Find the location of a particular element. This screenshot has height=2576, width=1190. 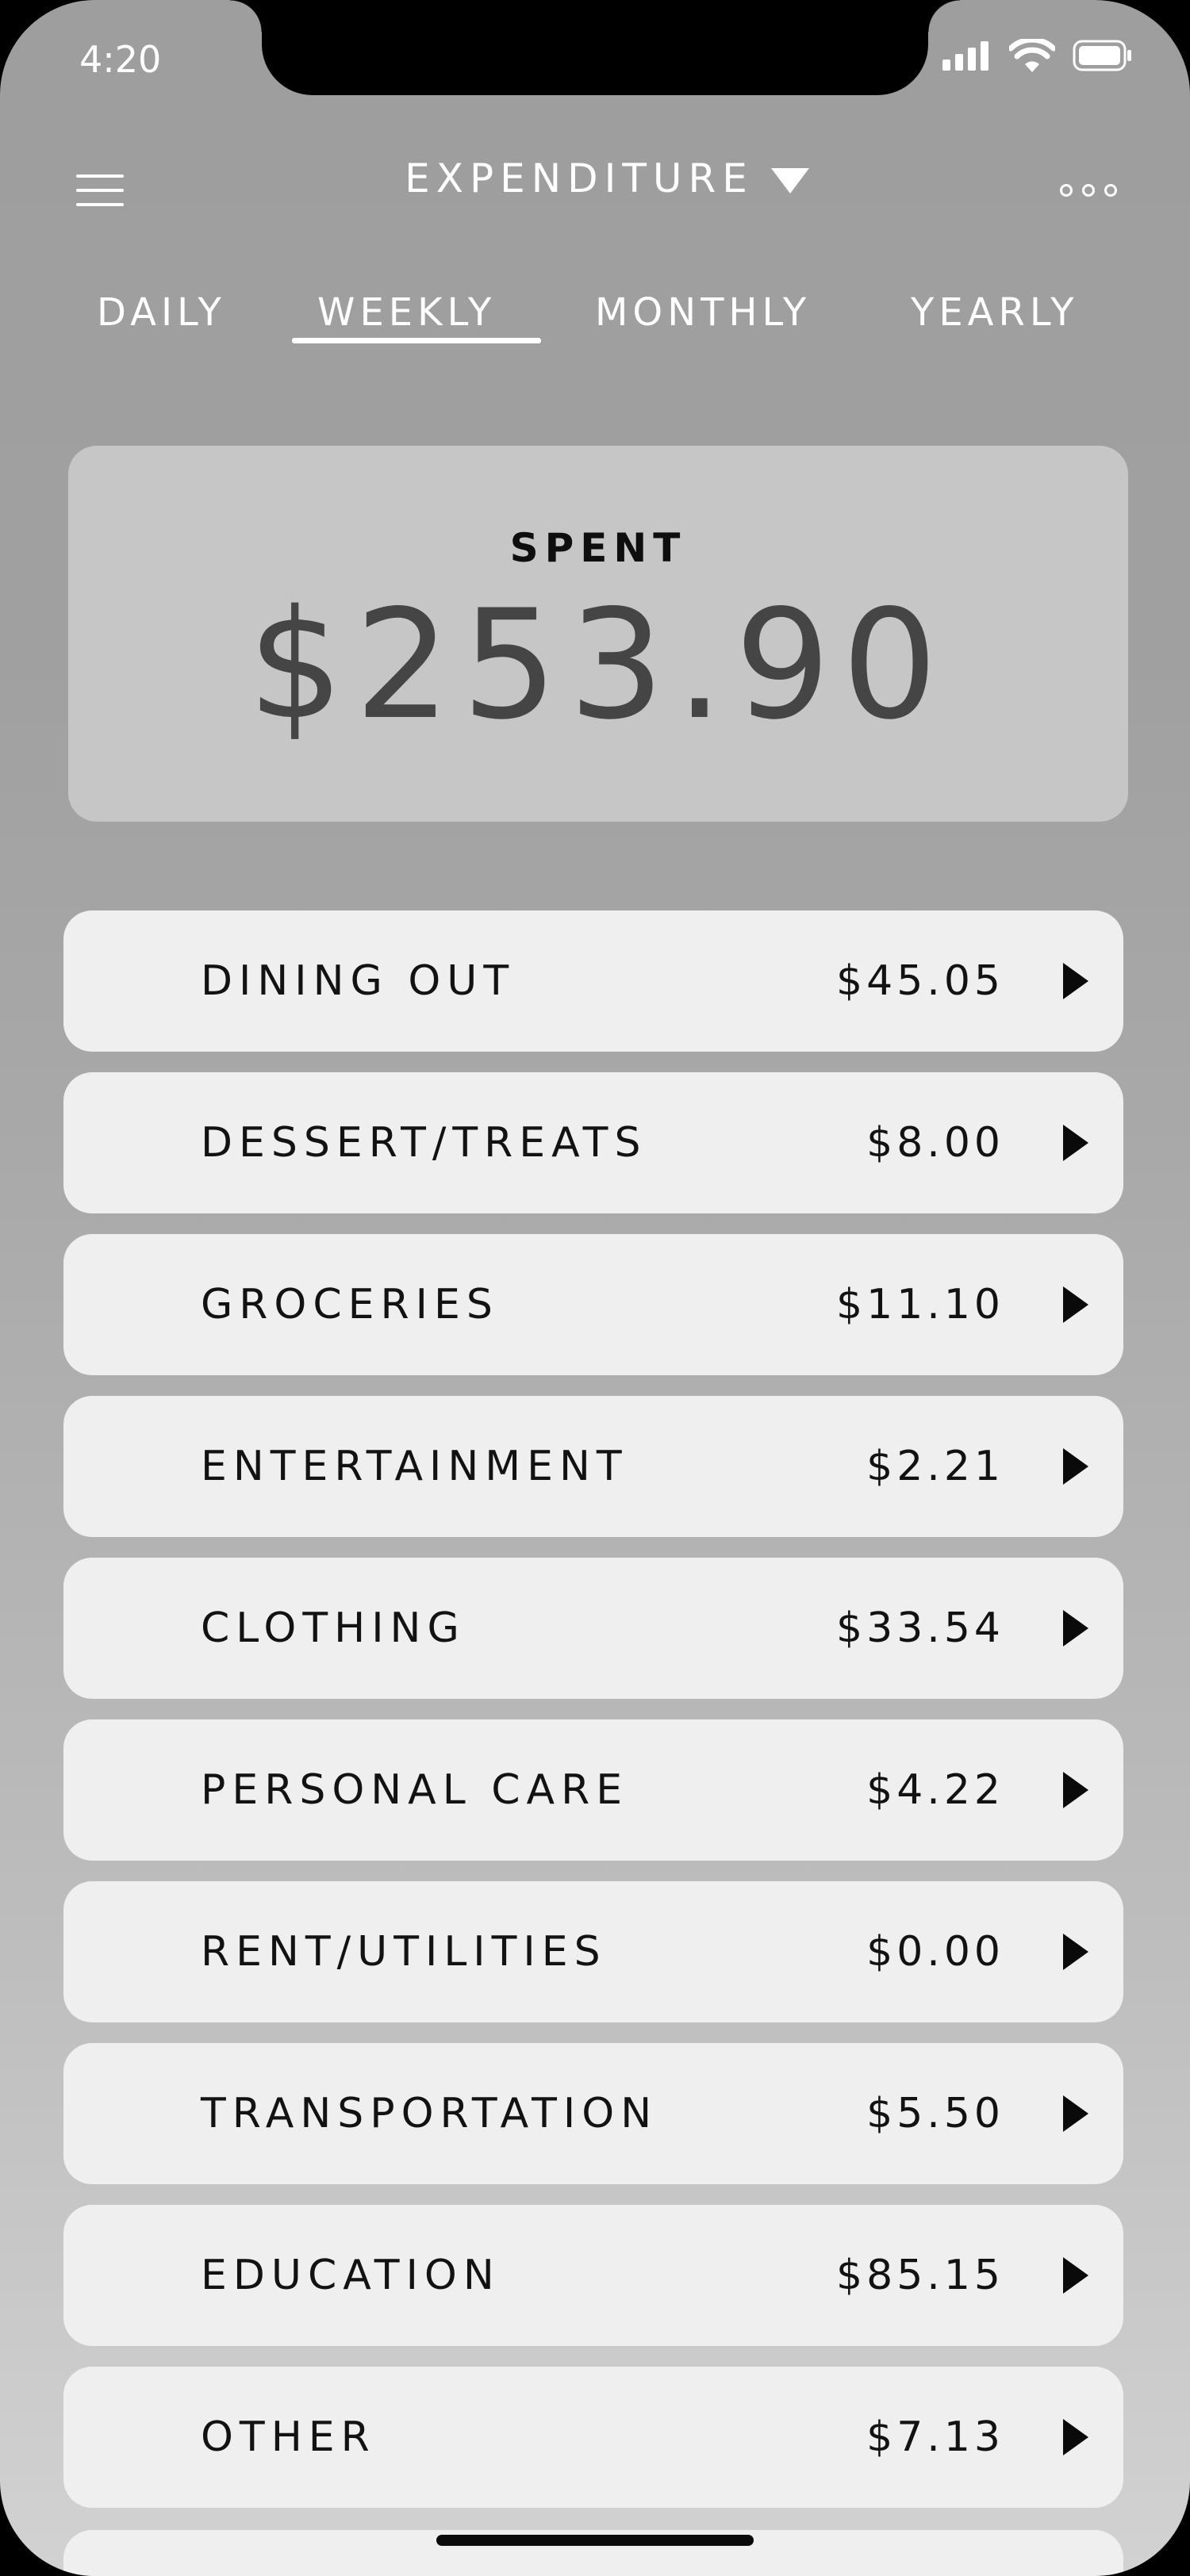

category-name: GROCERIES is located at coordinates (350, 1304).